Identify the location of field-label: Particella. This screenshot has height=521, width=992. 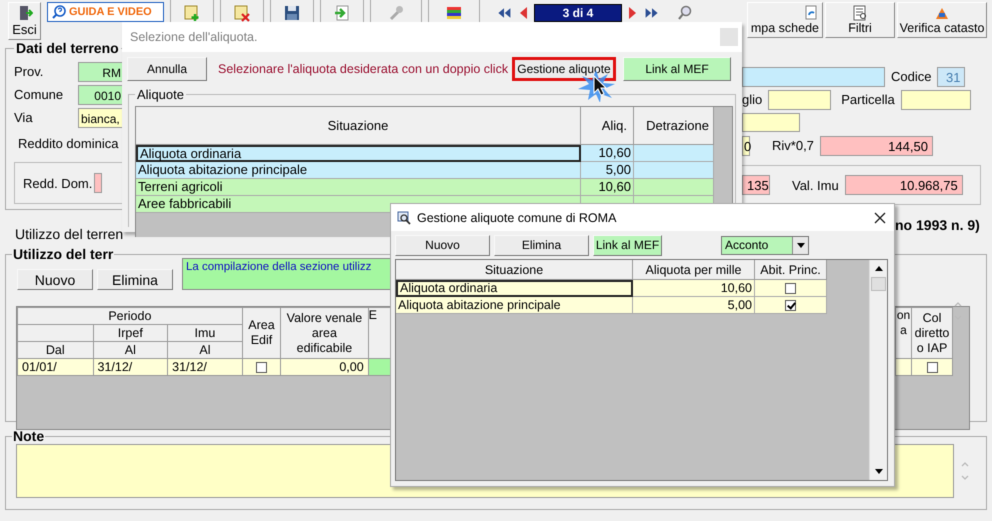
(868, 99).